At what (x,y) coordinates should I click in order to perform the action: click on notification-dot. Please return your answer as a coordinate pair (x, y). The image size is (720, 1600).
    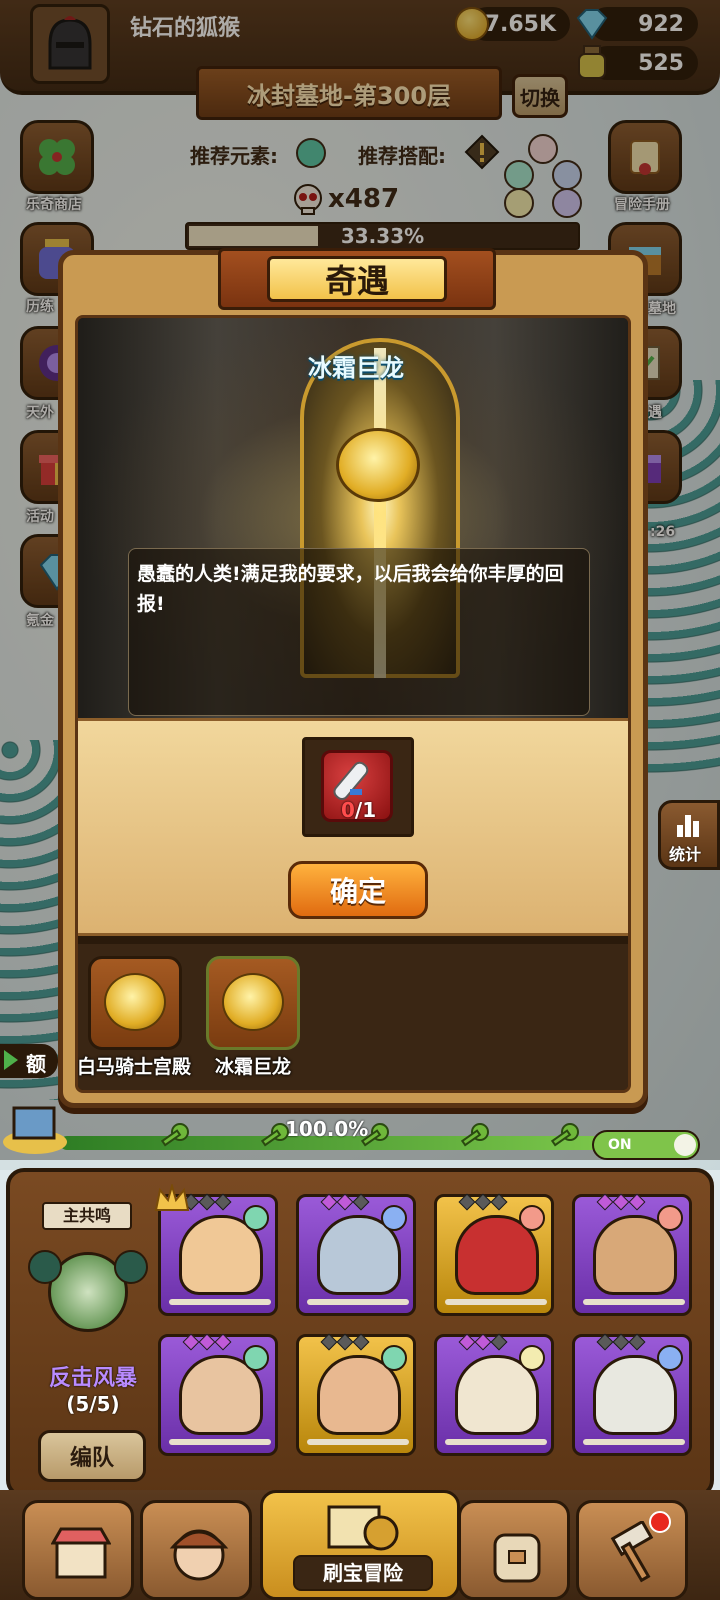
    Looking at the image, I should click on (660, 1522).